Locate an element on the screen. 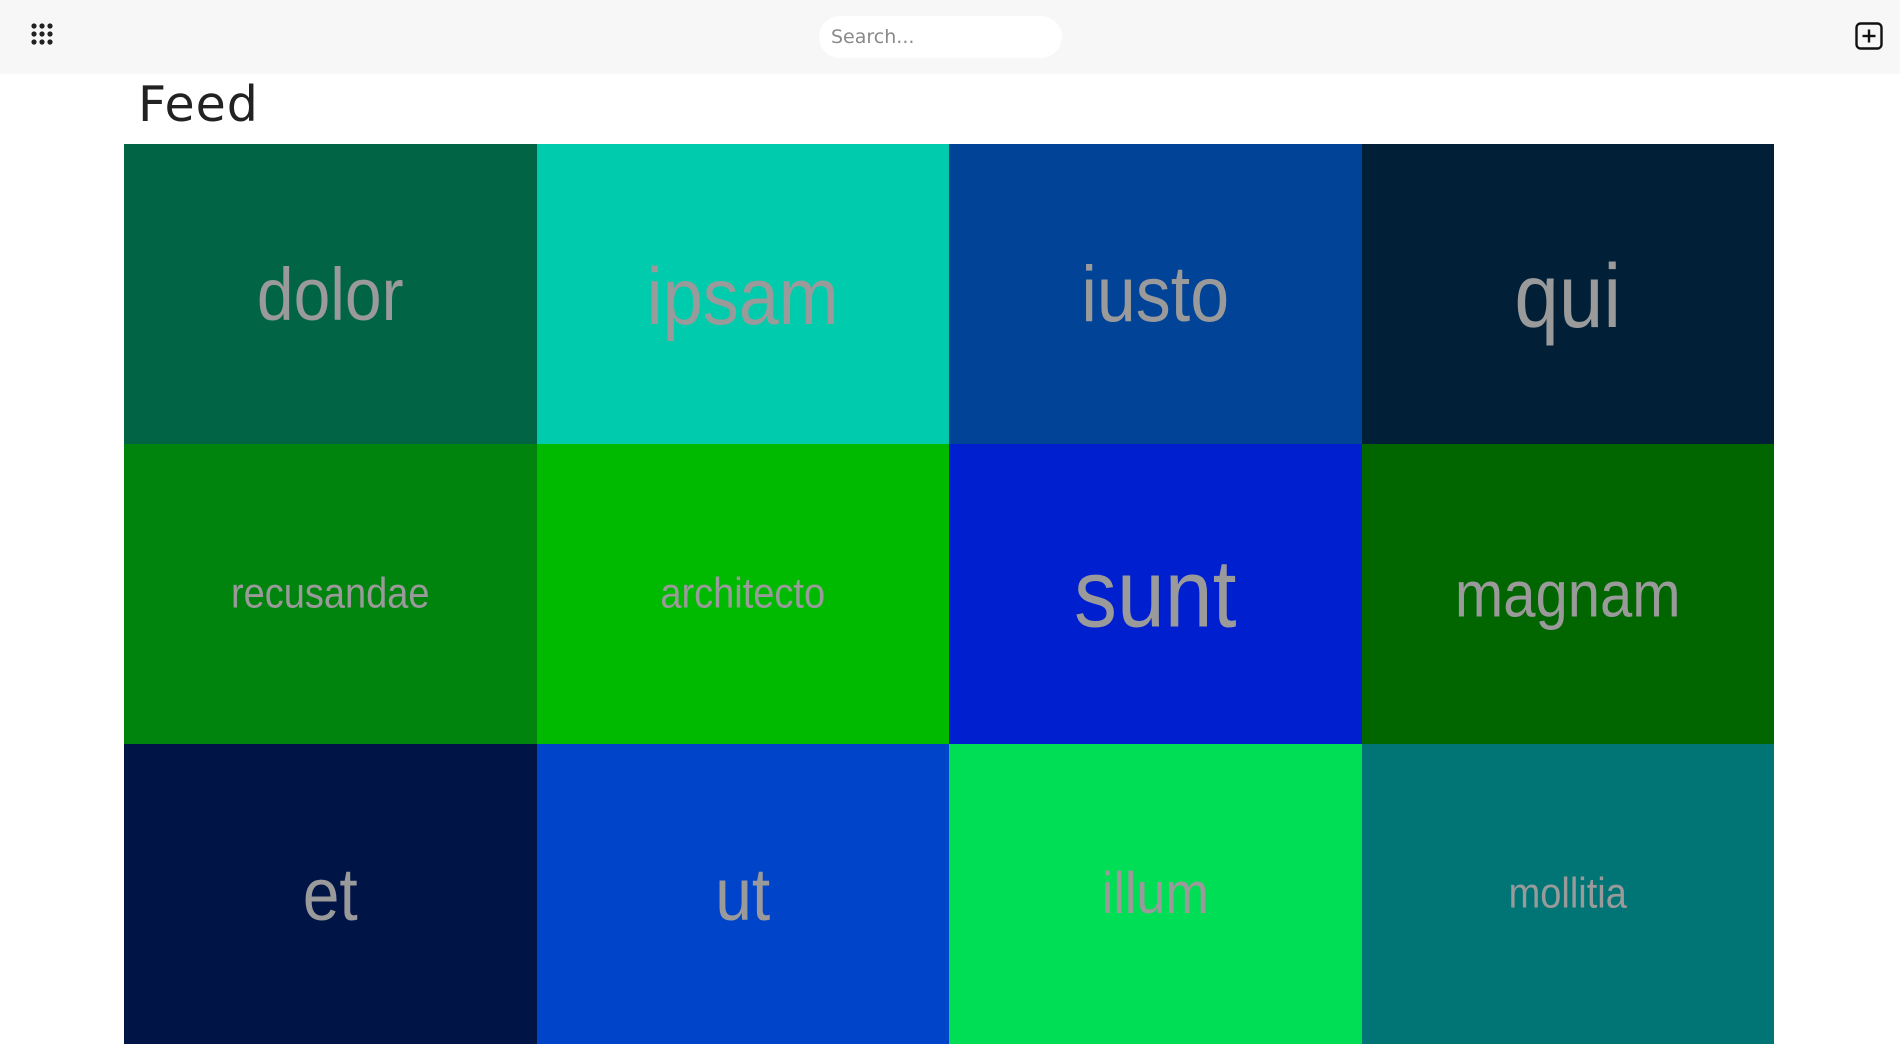 The height and width of the screenshot is (1044, 1900). feed-tile: et is located at coordinates (330, 894).